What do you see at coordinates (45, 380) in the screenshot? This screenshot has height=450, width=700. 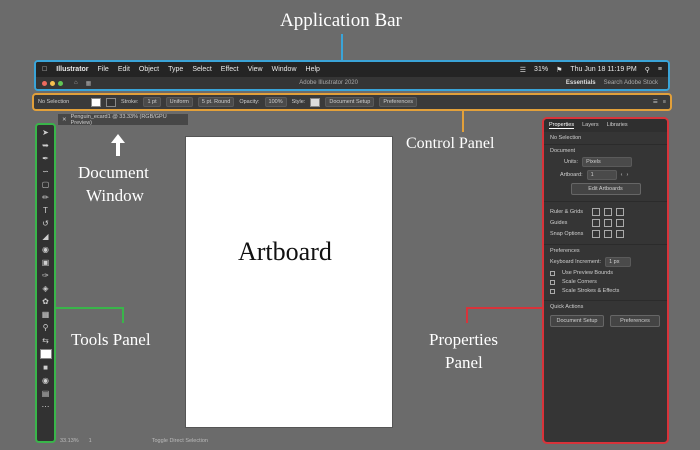 I see `draw-mode-icon: ◉` at bounding box center [45, 380].